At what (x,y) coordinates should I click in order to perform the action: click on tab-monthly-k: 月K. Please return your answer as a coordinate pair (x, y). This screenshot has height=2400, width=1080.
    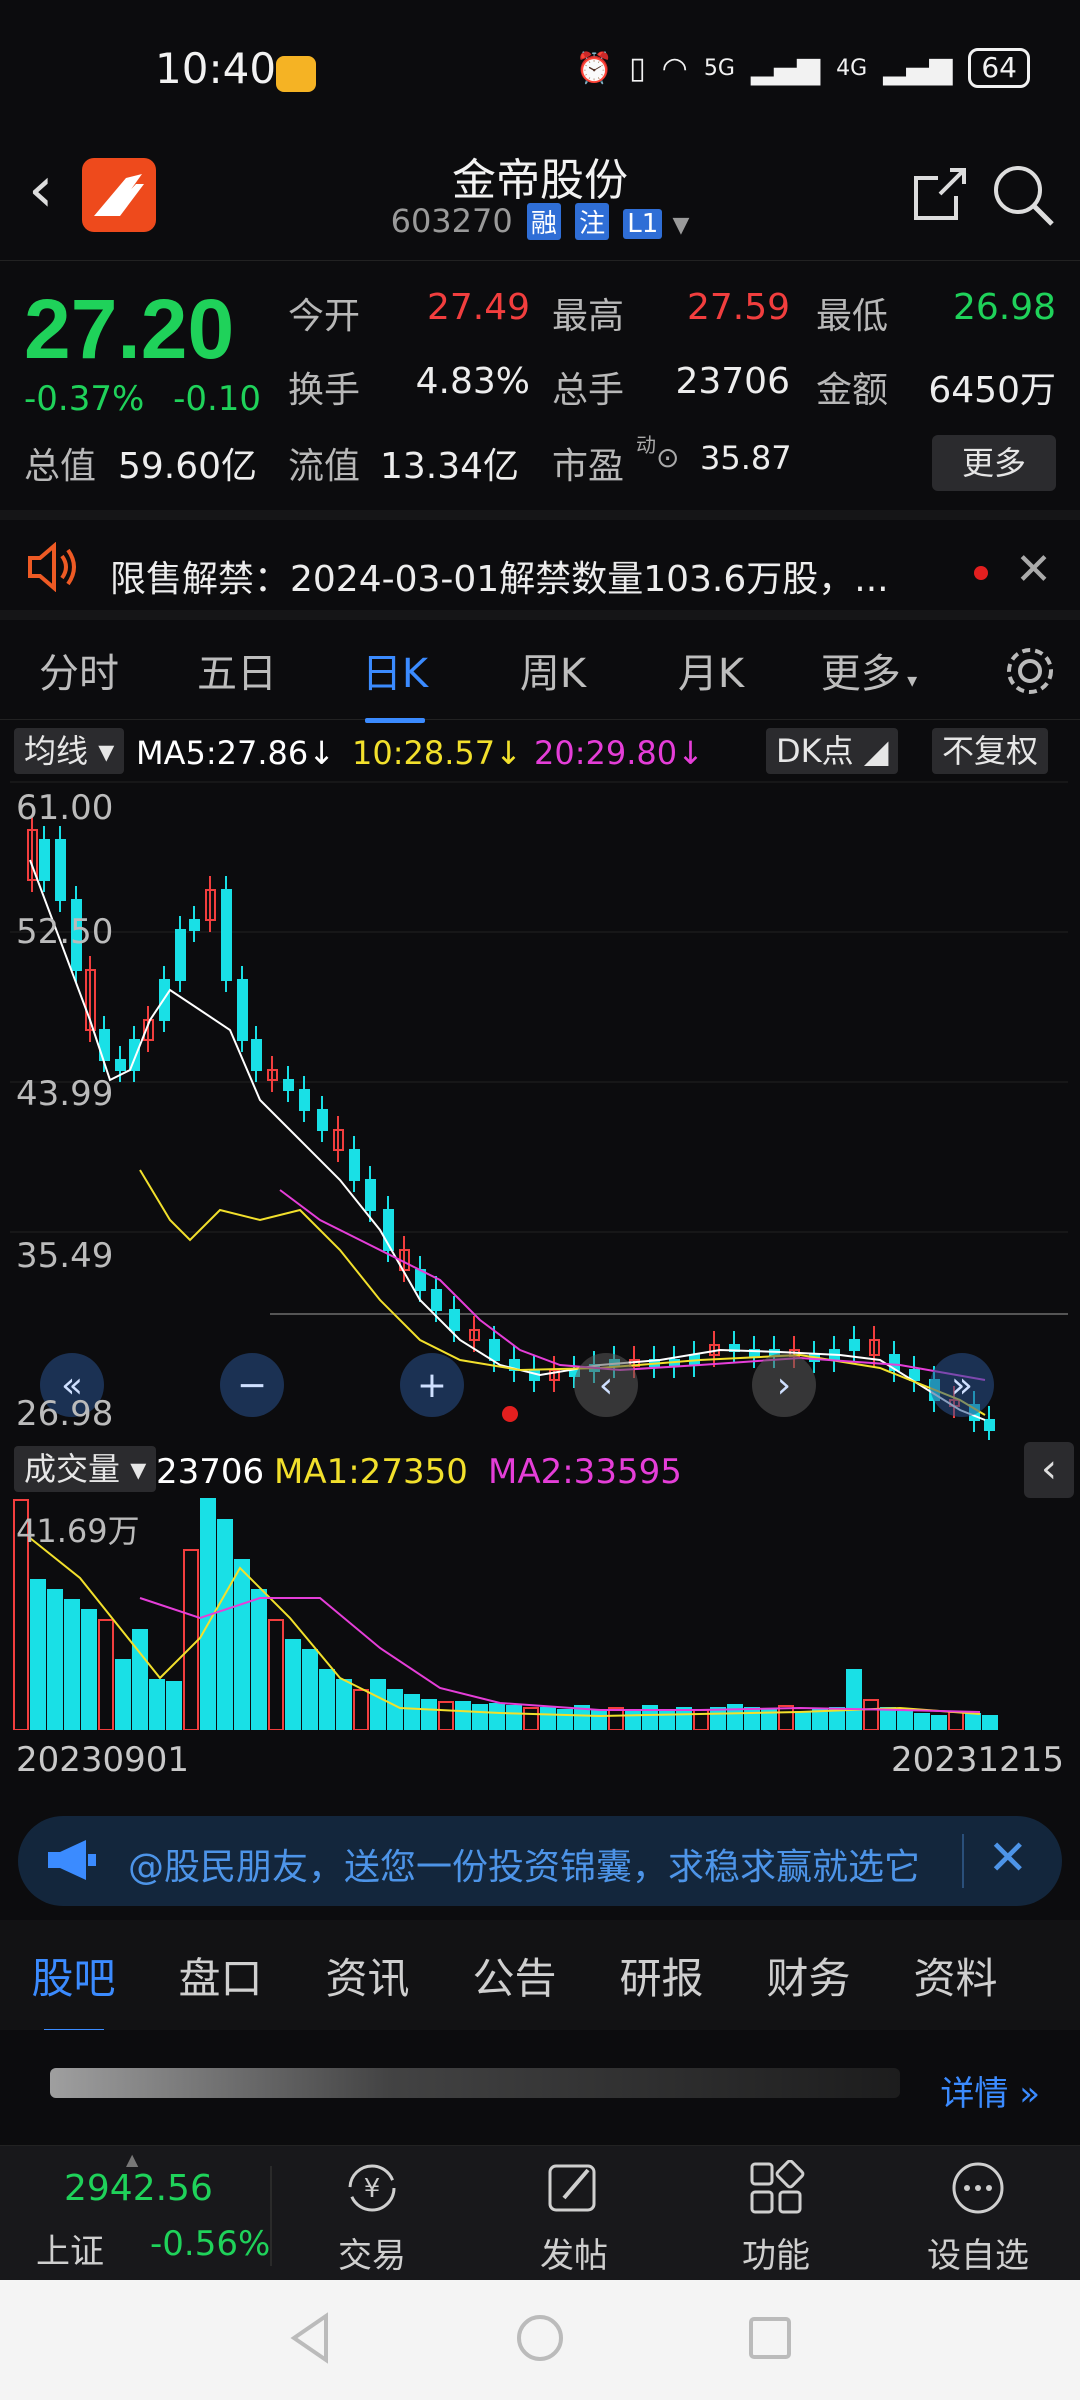
    Looking at the image, I should click on (711, 670).